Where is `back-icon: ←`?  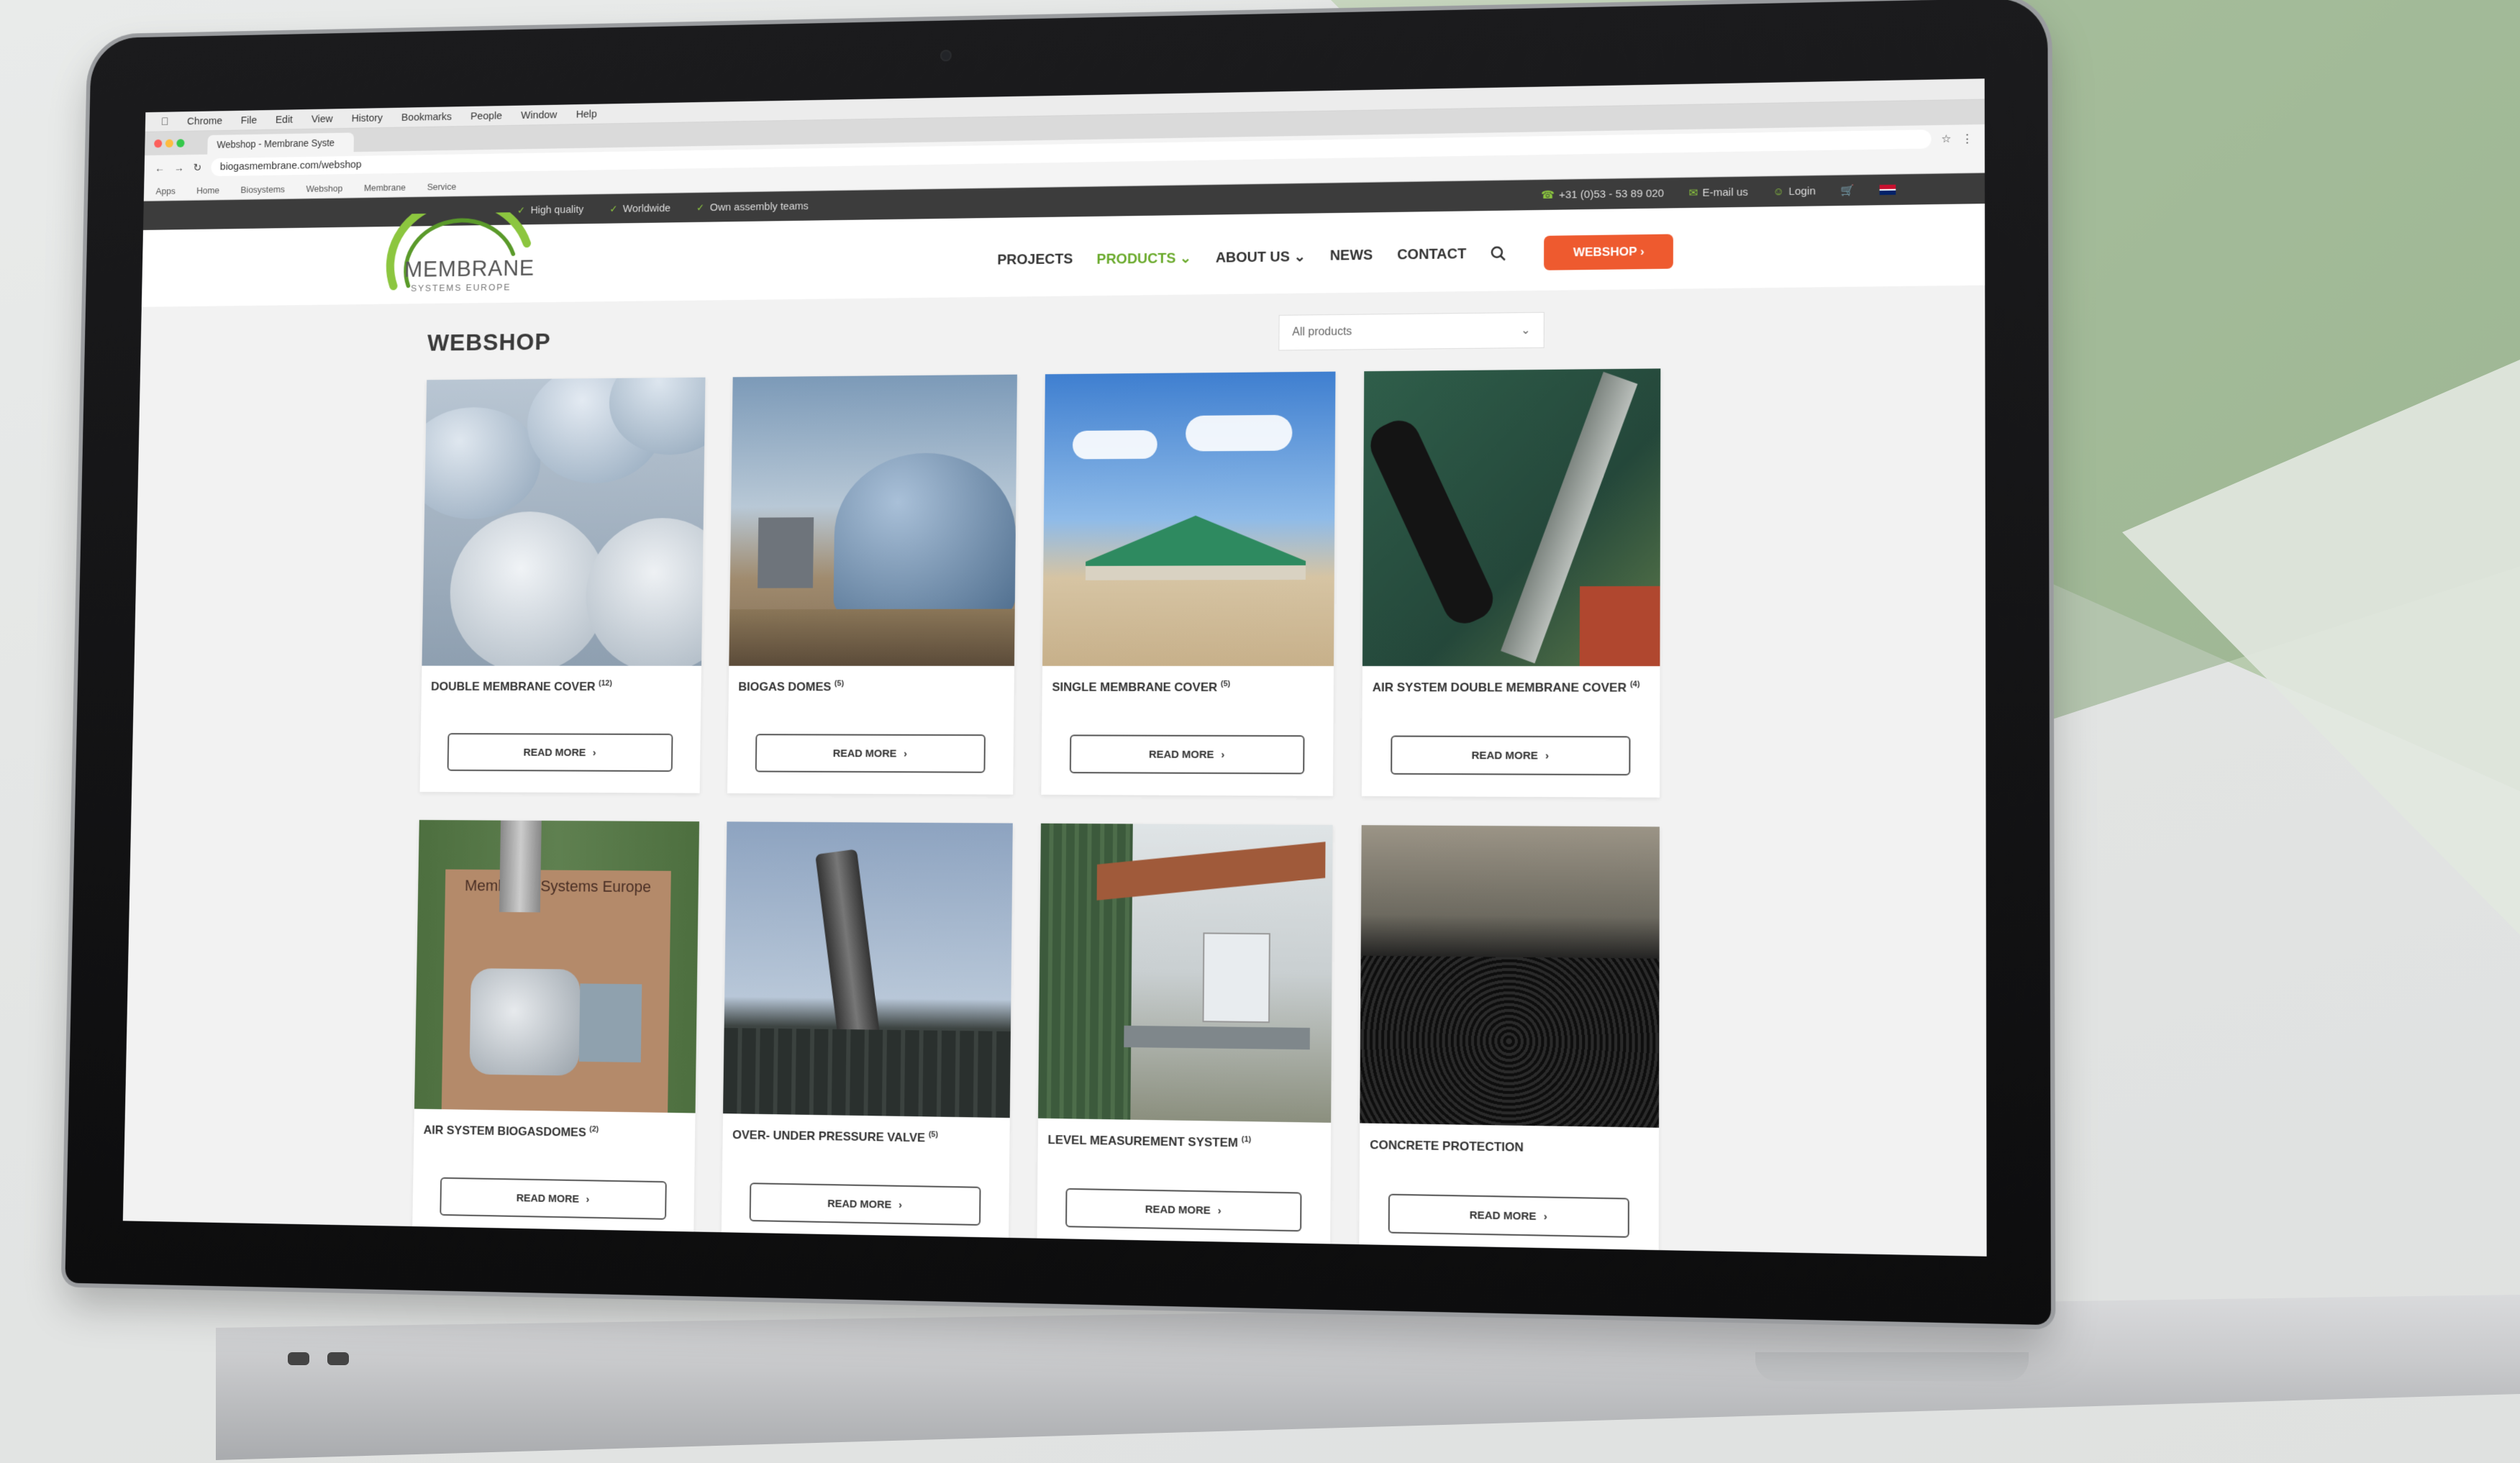
back-icon: ← is located at coordinates (160, 168).